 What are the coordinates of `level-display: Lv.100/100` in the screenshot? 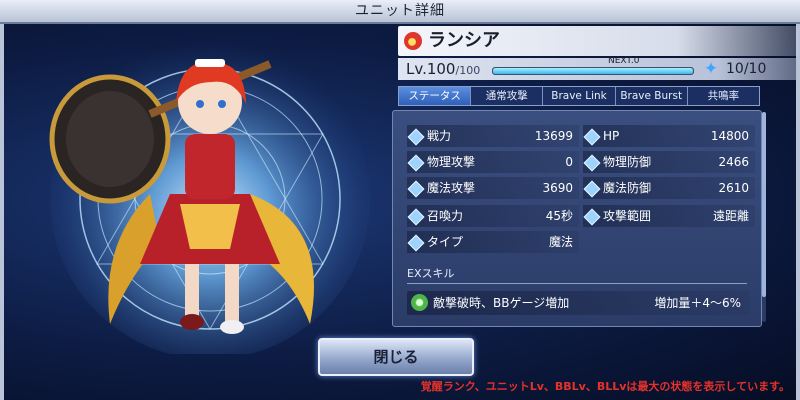 It's located at (443, 70).